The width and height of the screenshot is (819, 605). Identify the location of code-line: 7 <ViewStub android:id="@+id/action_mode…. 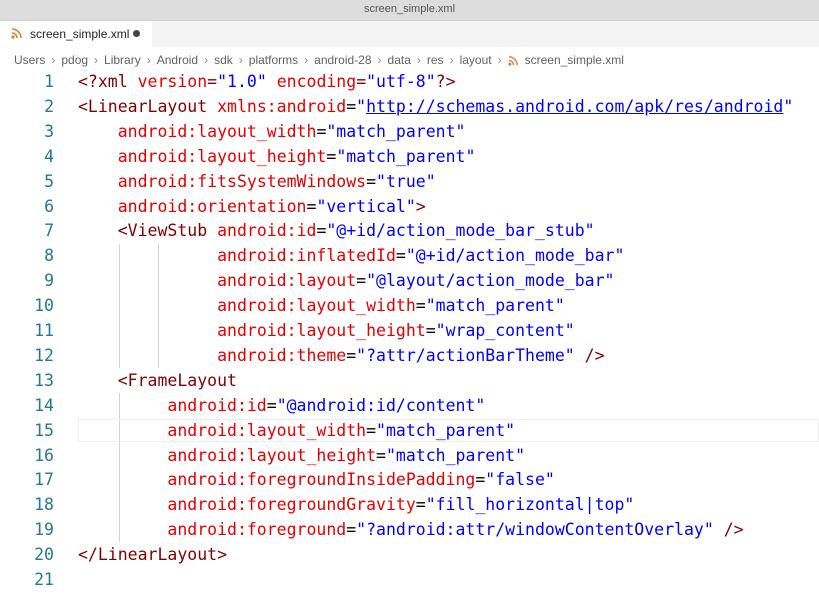
(409, 231).